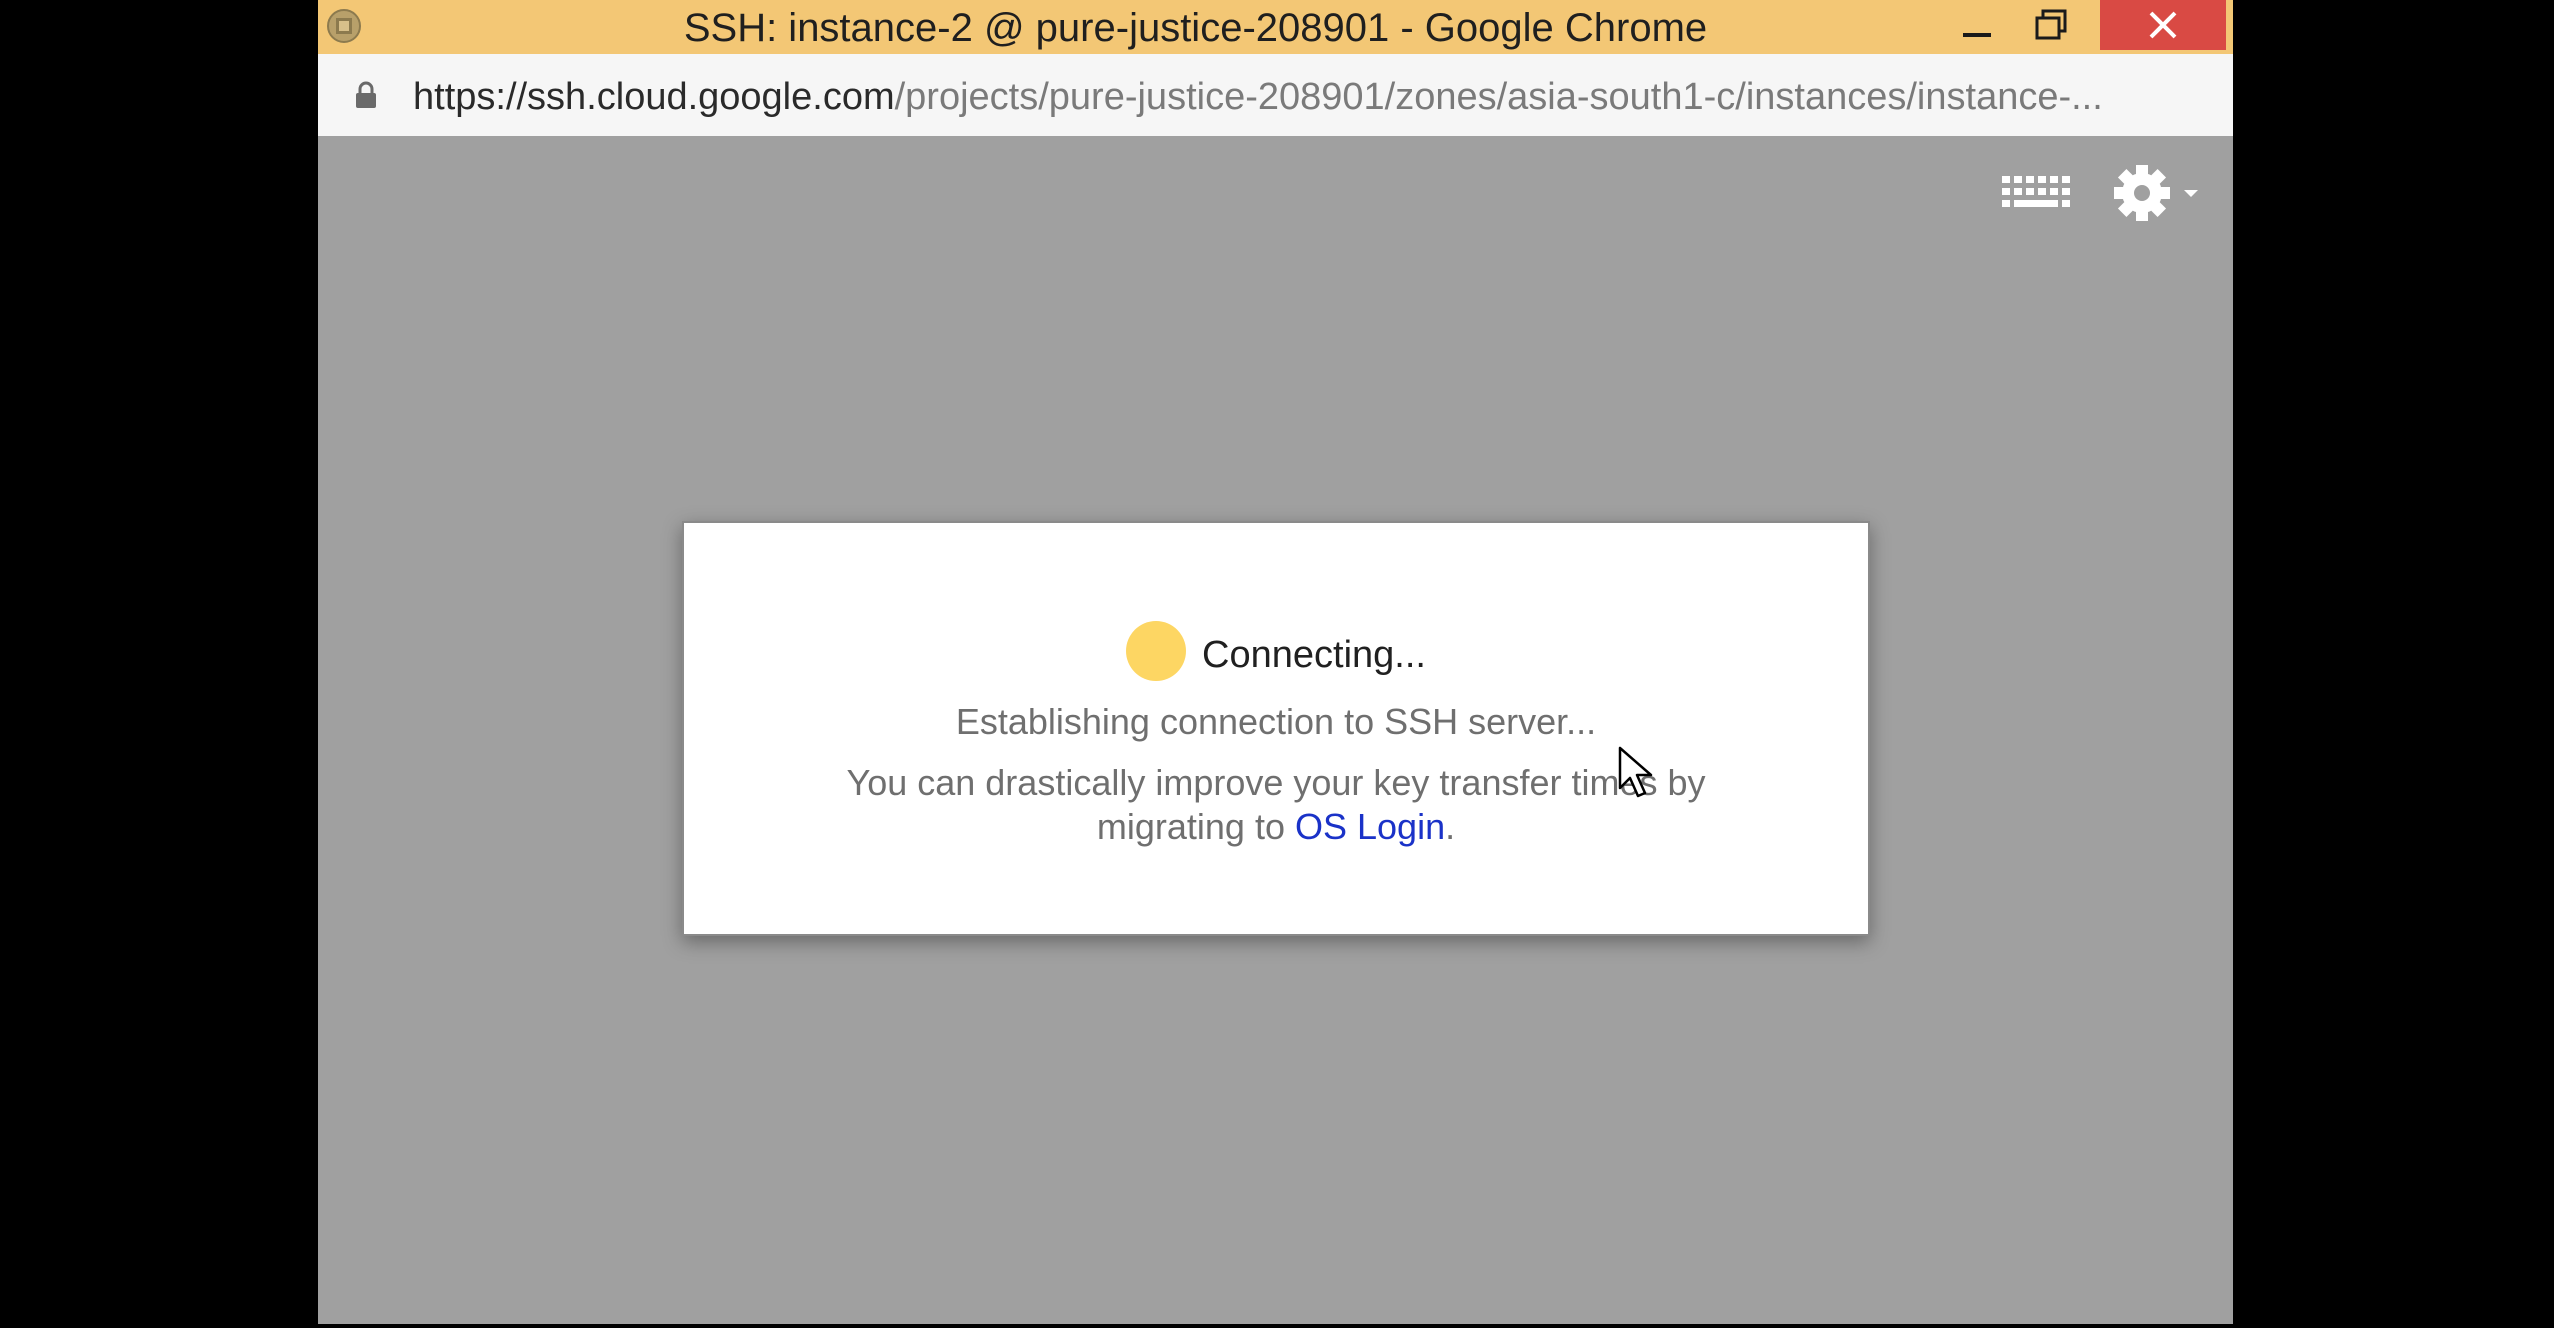  I want to click on os-login-link: OS Login, so click(1370, 826).